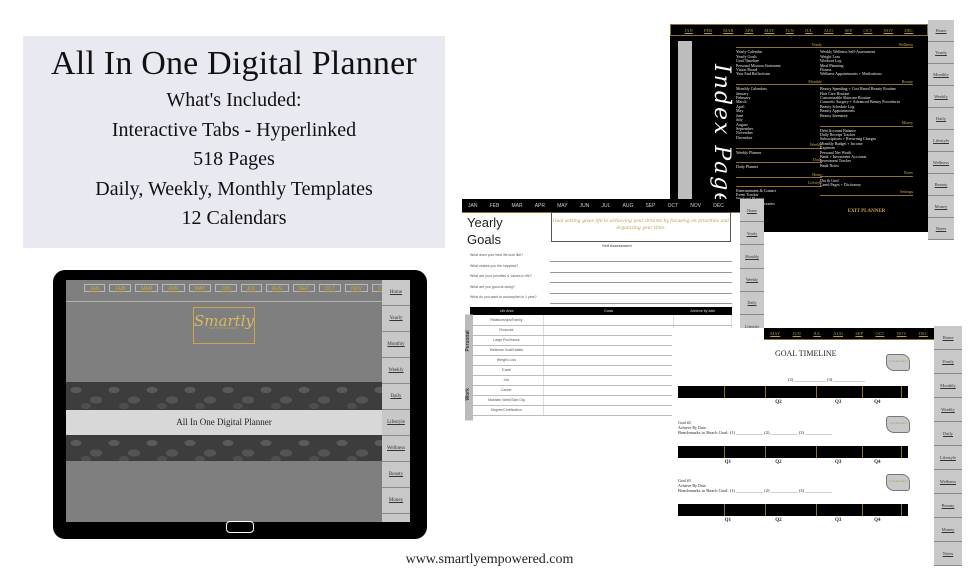  What do you see at coordinates (779, 175) in the screenshot?
I see `index-section-home: Home` at bounding box center [779, 175].